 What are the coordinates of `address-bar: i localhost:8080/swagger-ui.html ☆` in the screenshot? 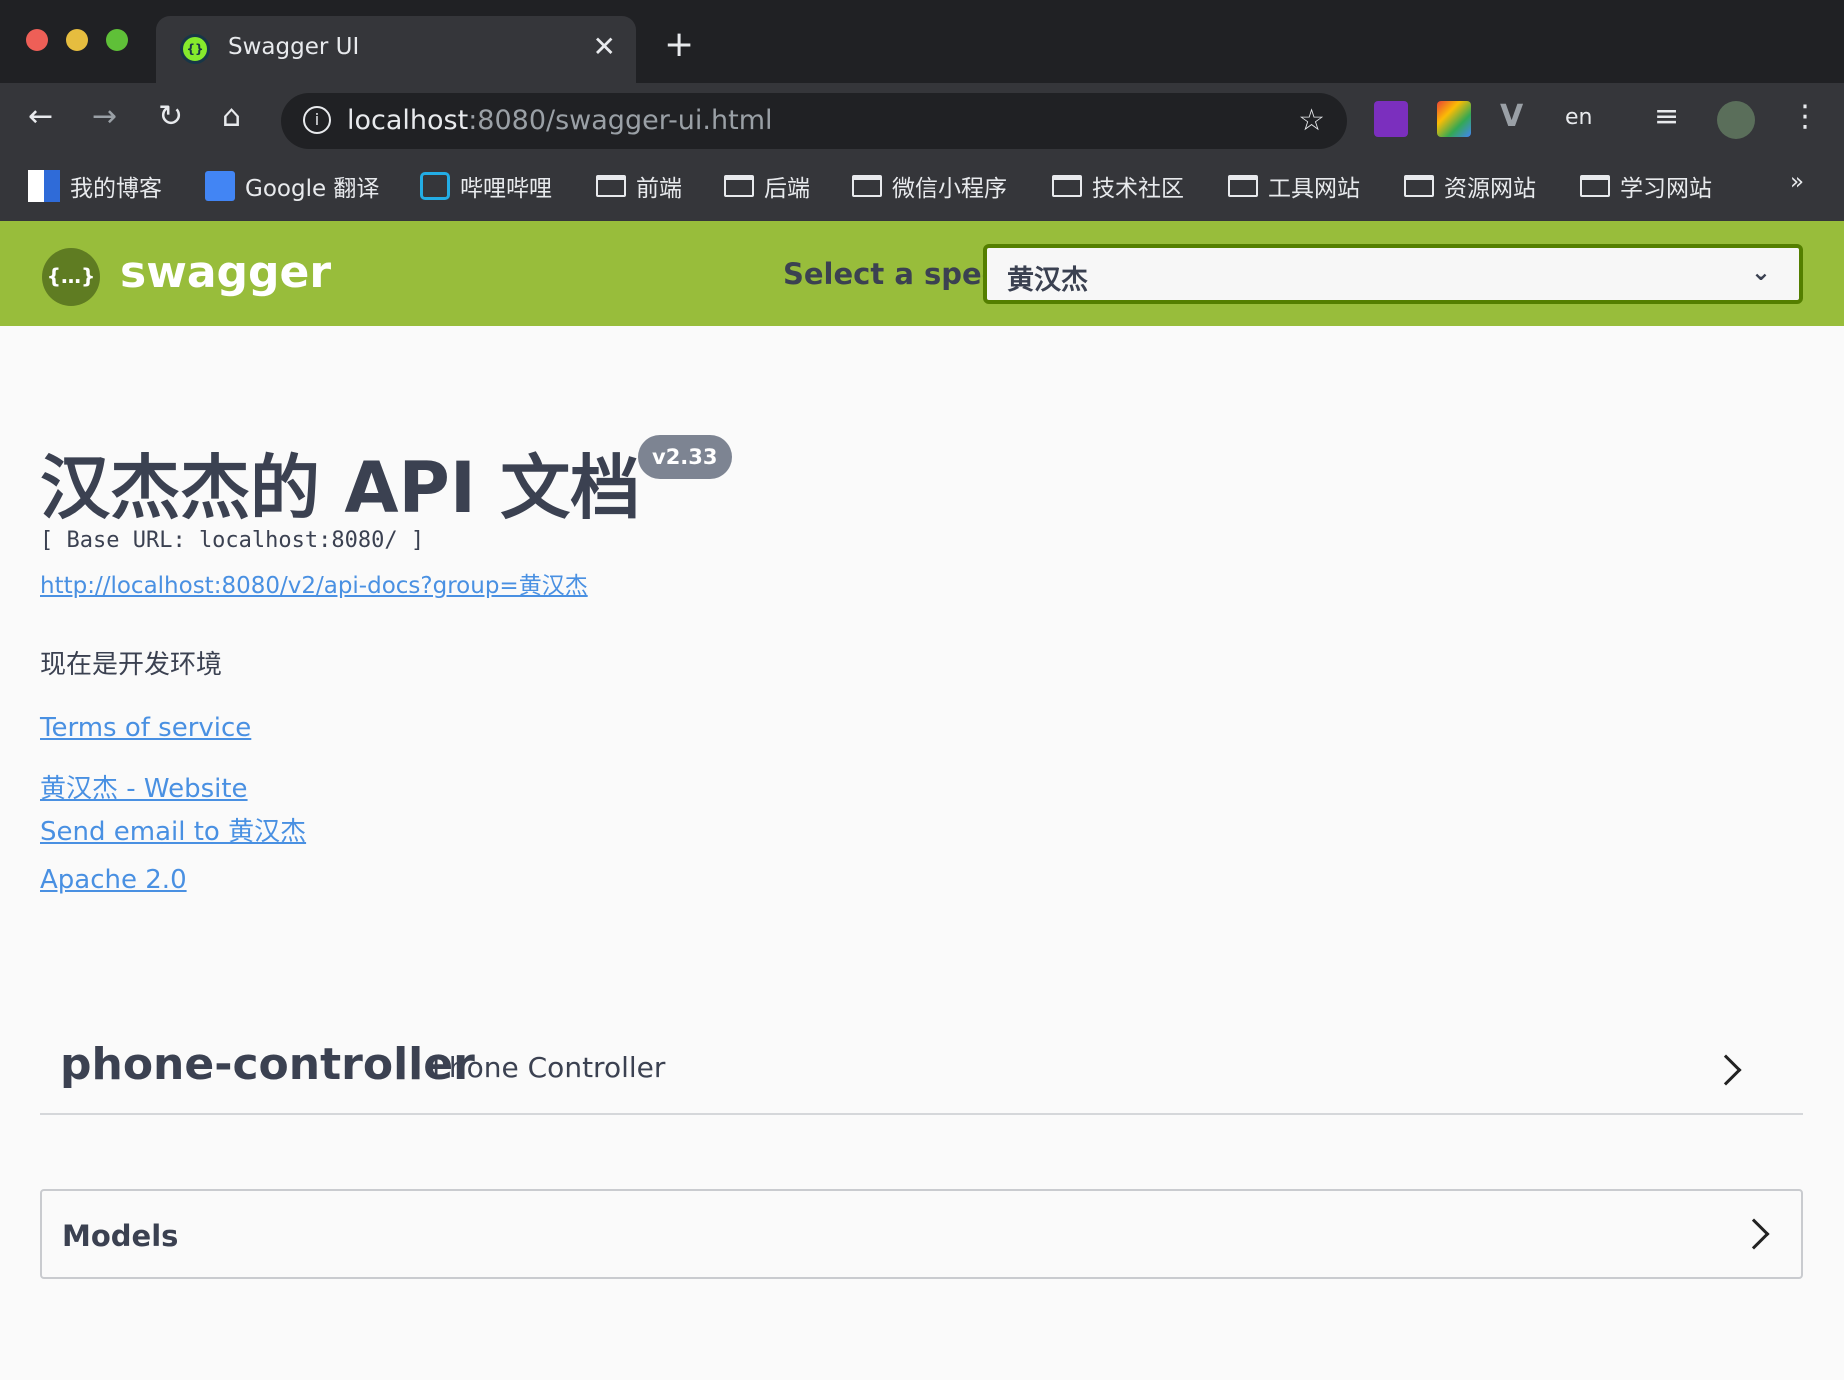 It's located at (814, 121).